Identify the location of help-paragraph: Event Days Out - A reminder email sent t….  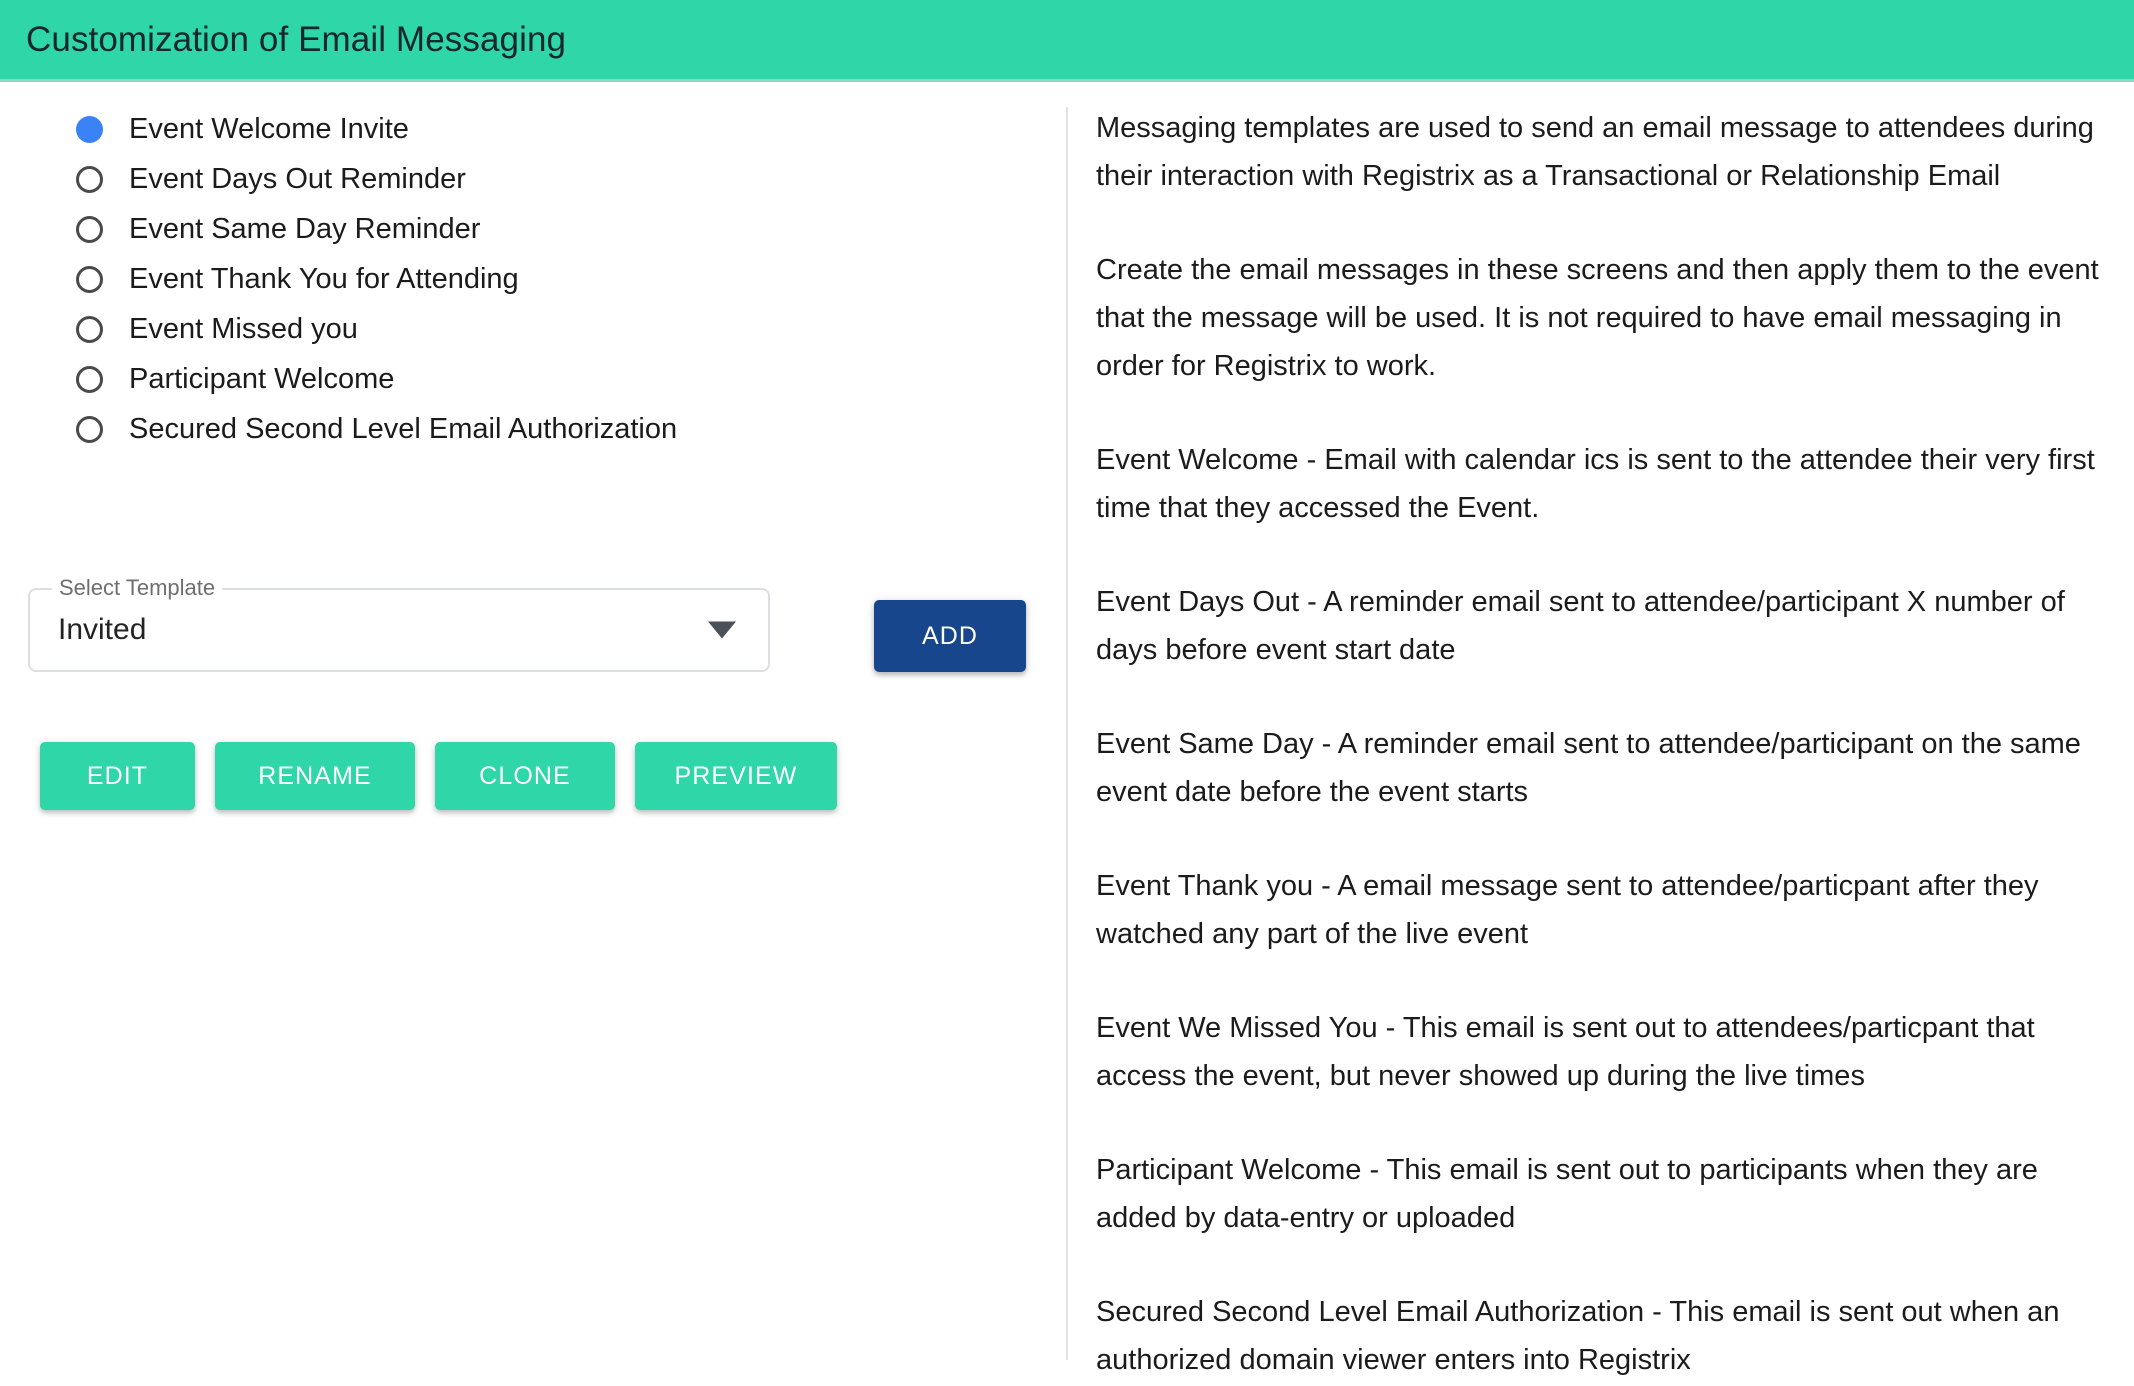
(1580, 626).